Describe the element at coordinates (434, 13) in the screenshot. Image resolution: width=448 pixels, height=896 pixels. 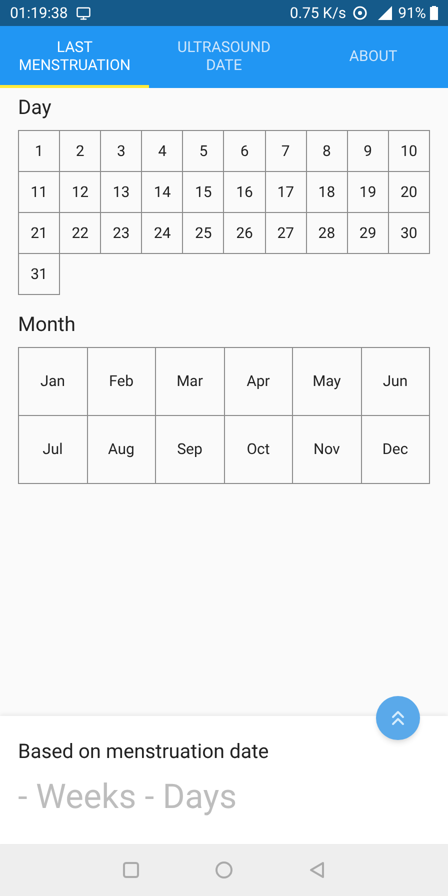
I see `battery-icon` at that location.